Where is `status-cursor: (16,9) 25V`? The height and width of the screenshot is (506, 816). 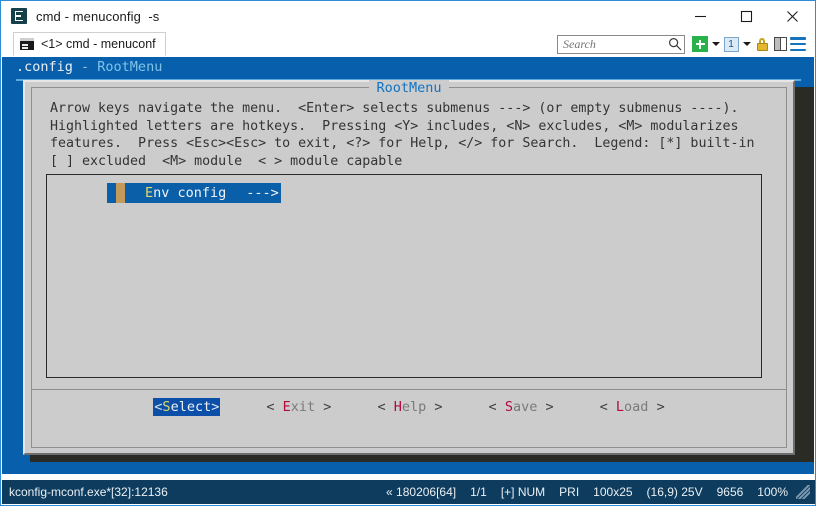
status-cursor: (16,9) 25V is located at coordinates (674, 492).